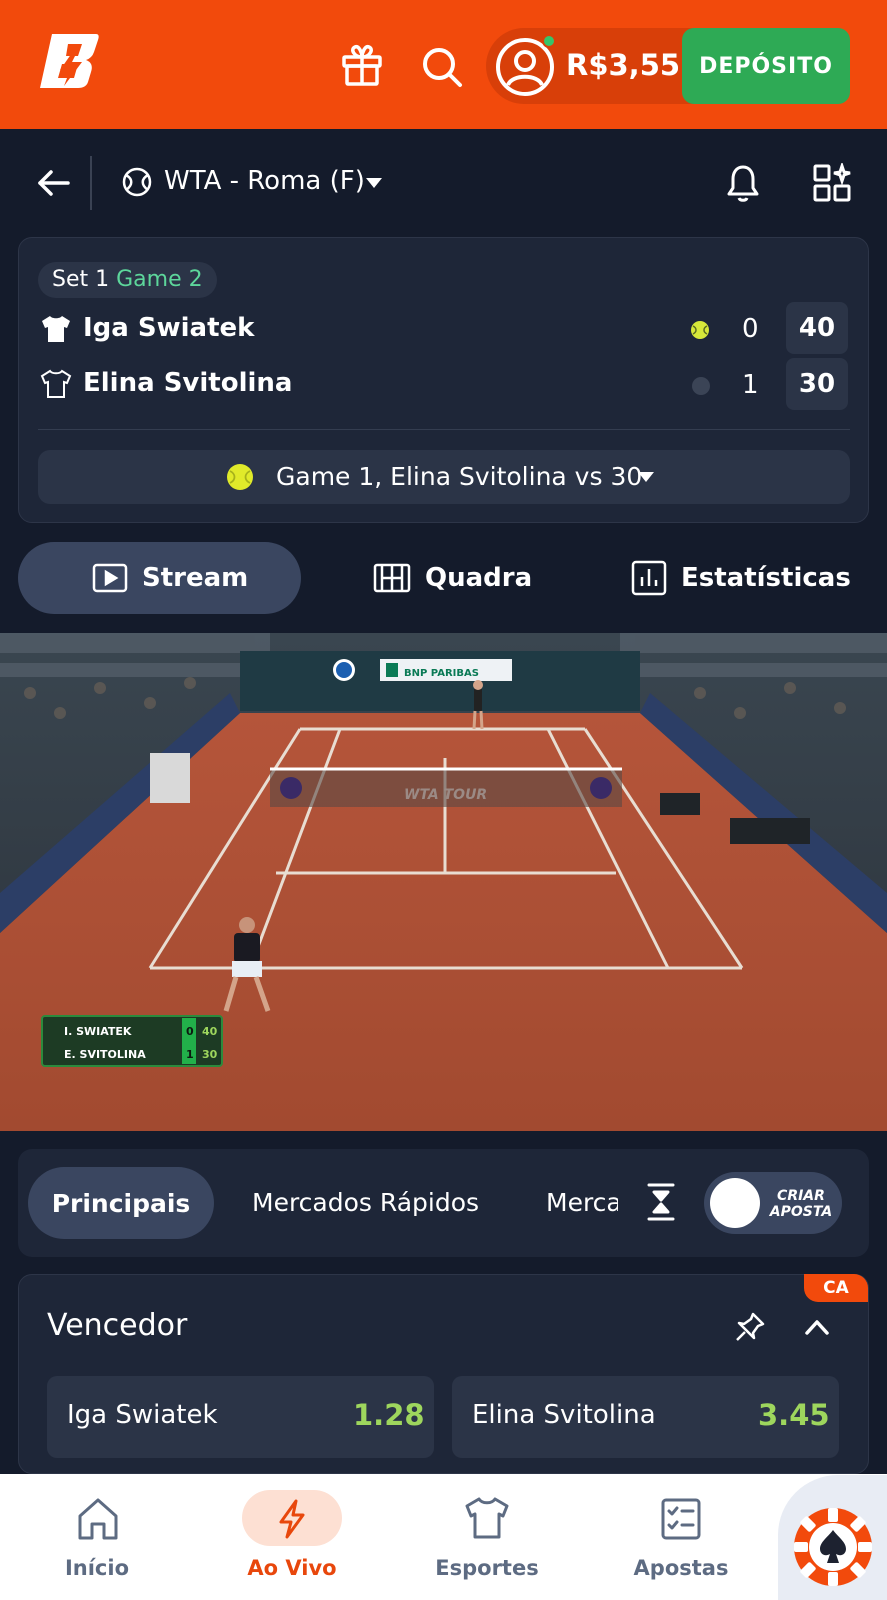 The image size is (887, 1600). Describe the element at coordinates (365, 1202) in the screenshot. I see `filter-chip-mercados-rapidos: Mercados Rápidos` at that location.